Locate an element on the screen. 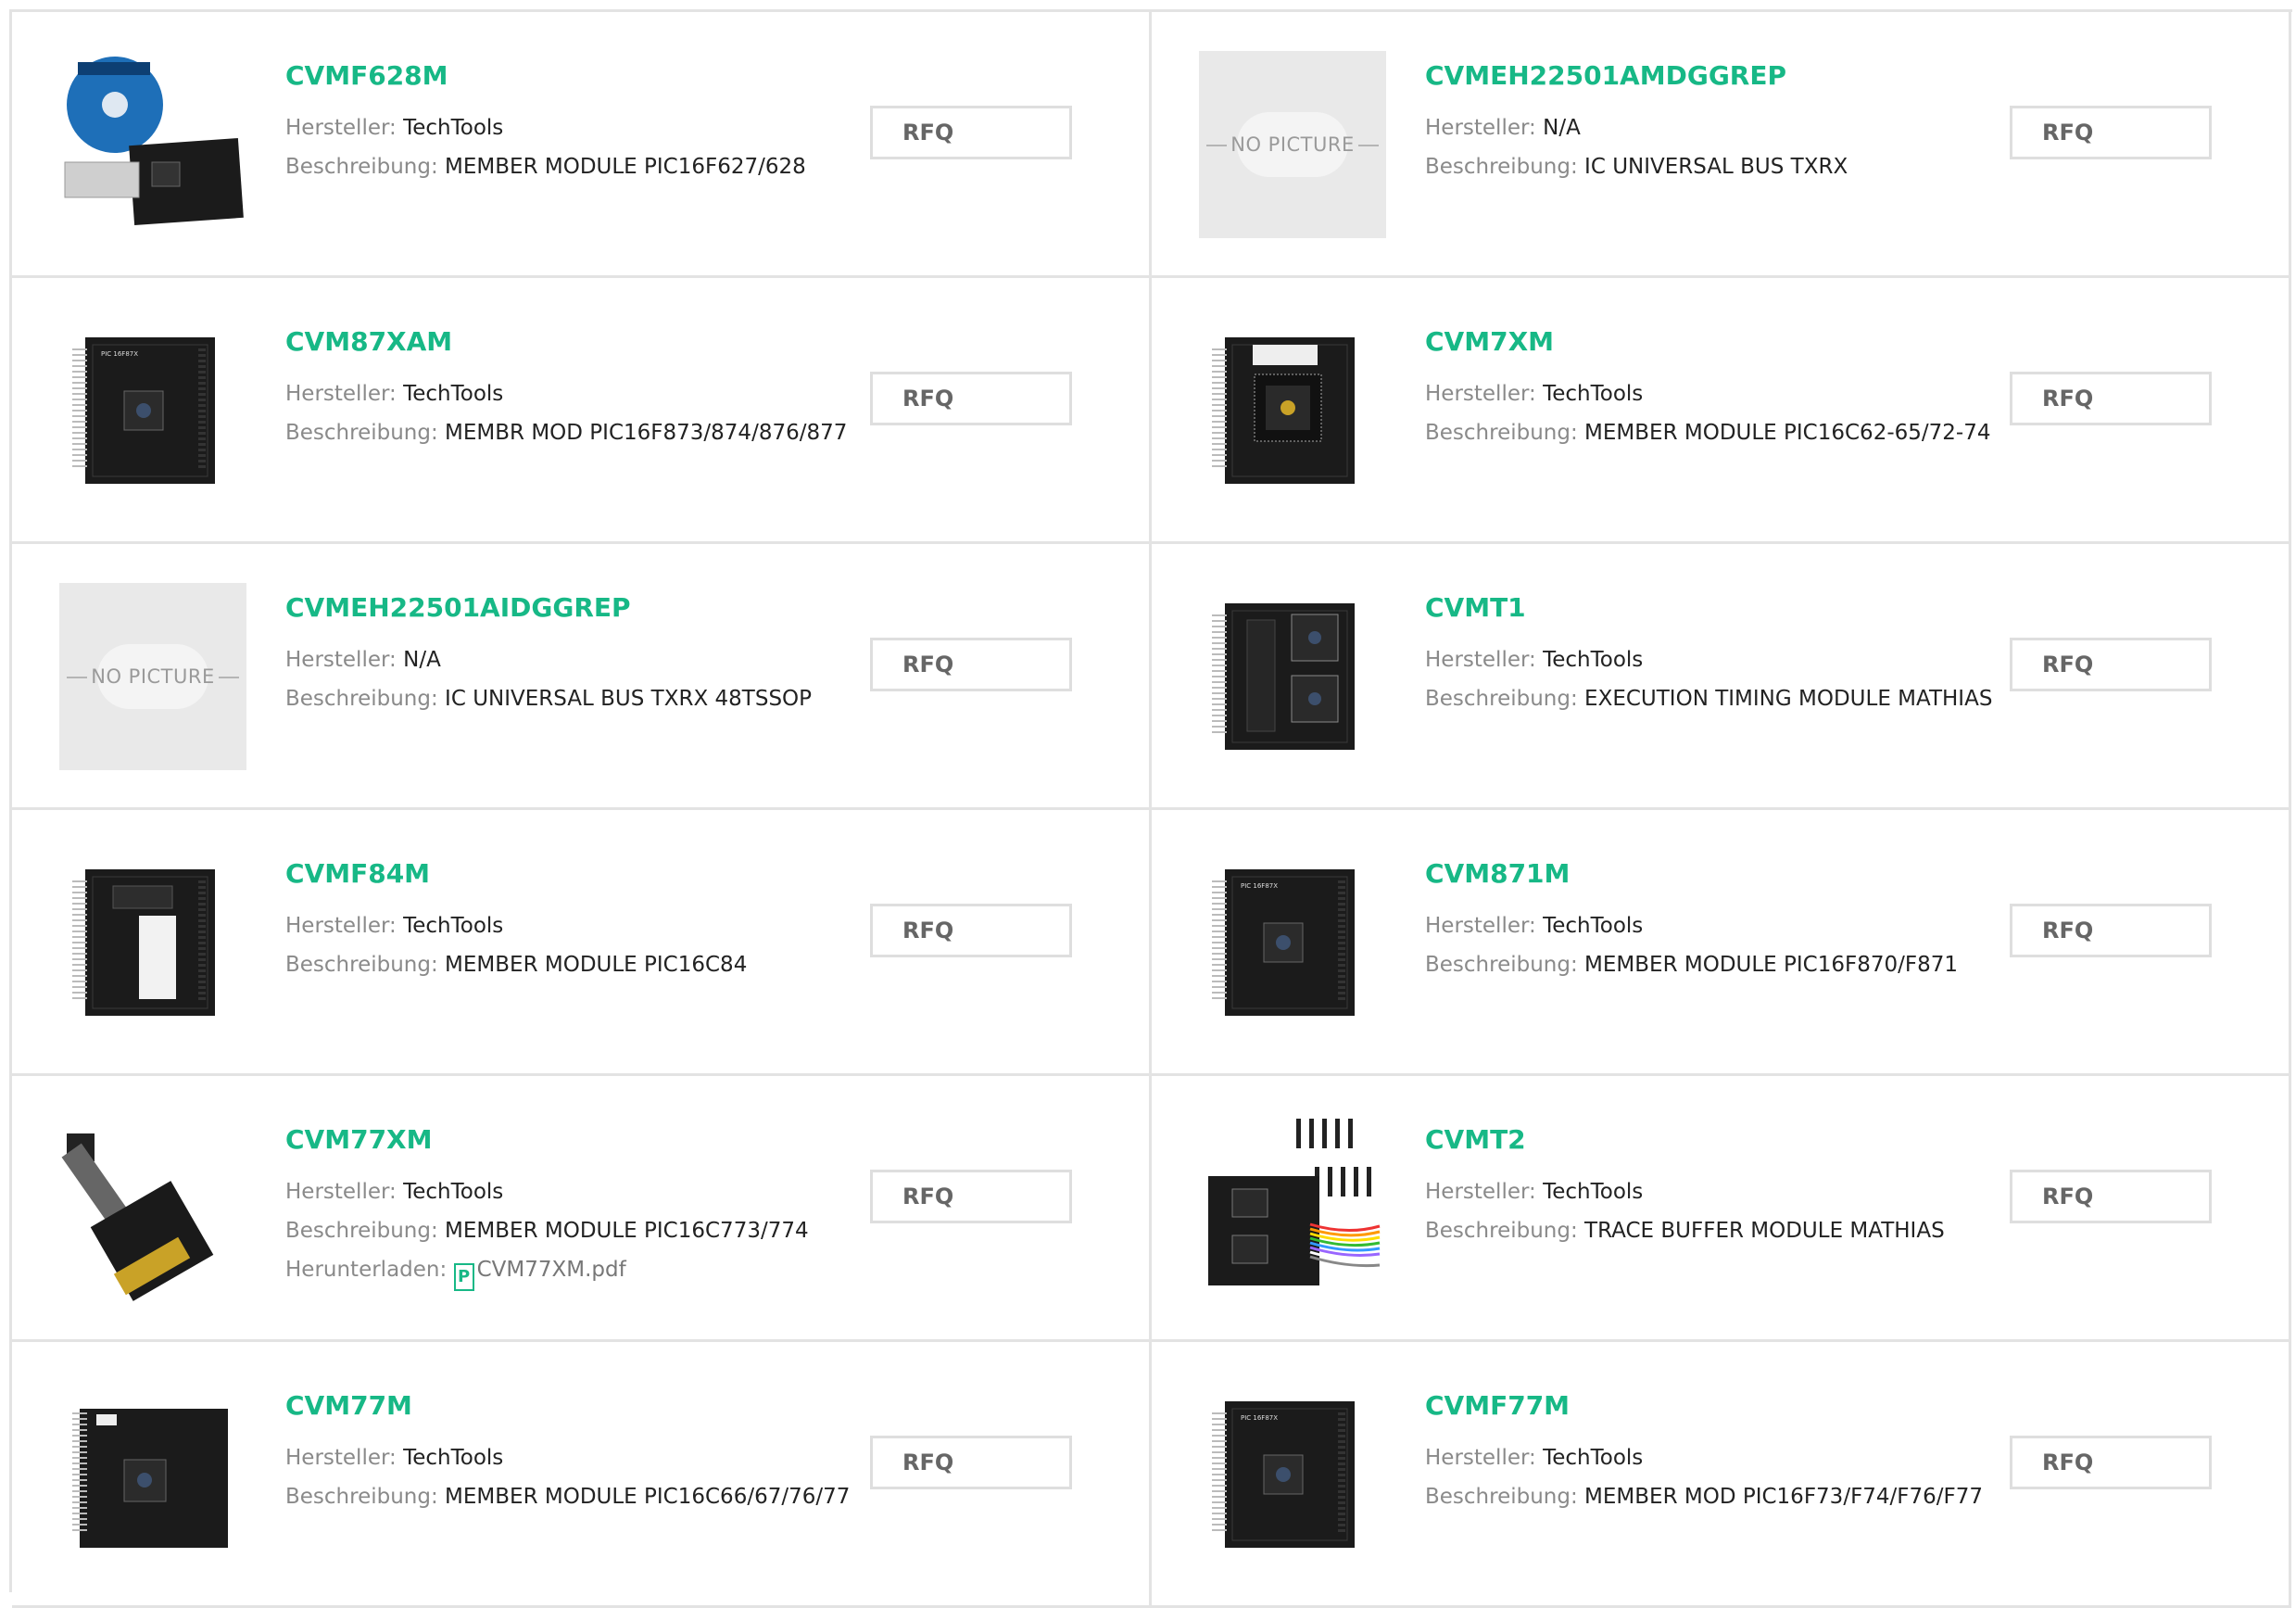 This screenshot has width=2296, height=1608. description-line: Beschreibung: MEMBER MODULE PIC16C84 is located at coordinates (563, 965).